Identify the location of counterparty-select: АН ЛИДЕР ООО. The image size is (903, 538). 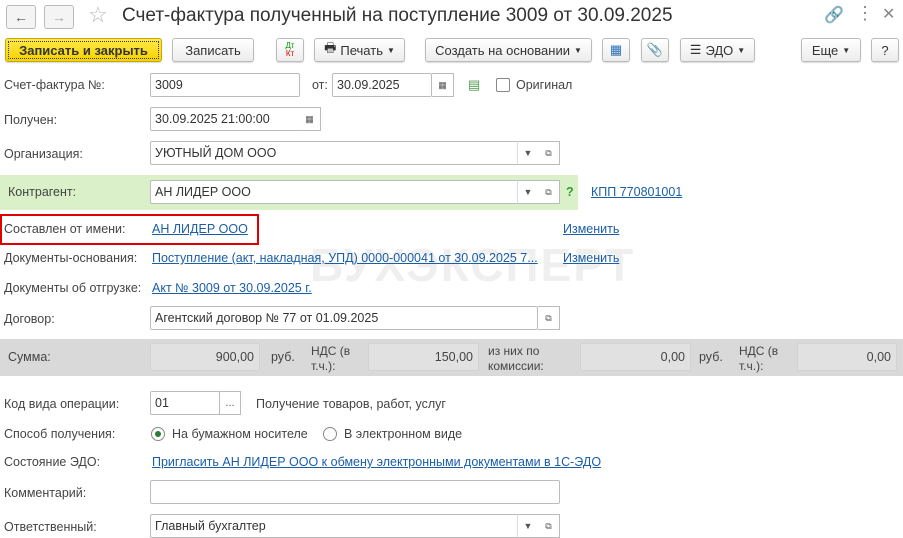
(344, 192).